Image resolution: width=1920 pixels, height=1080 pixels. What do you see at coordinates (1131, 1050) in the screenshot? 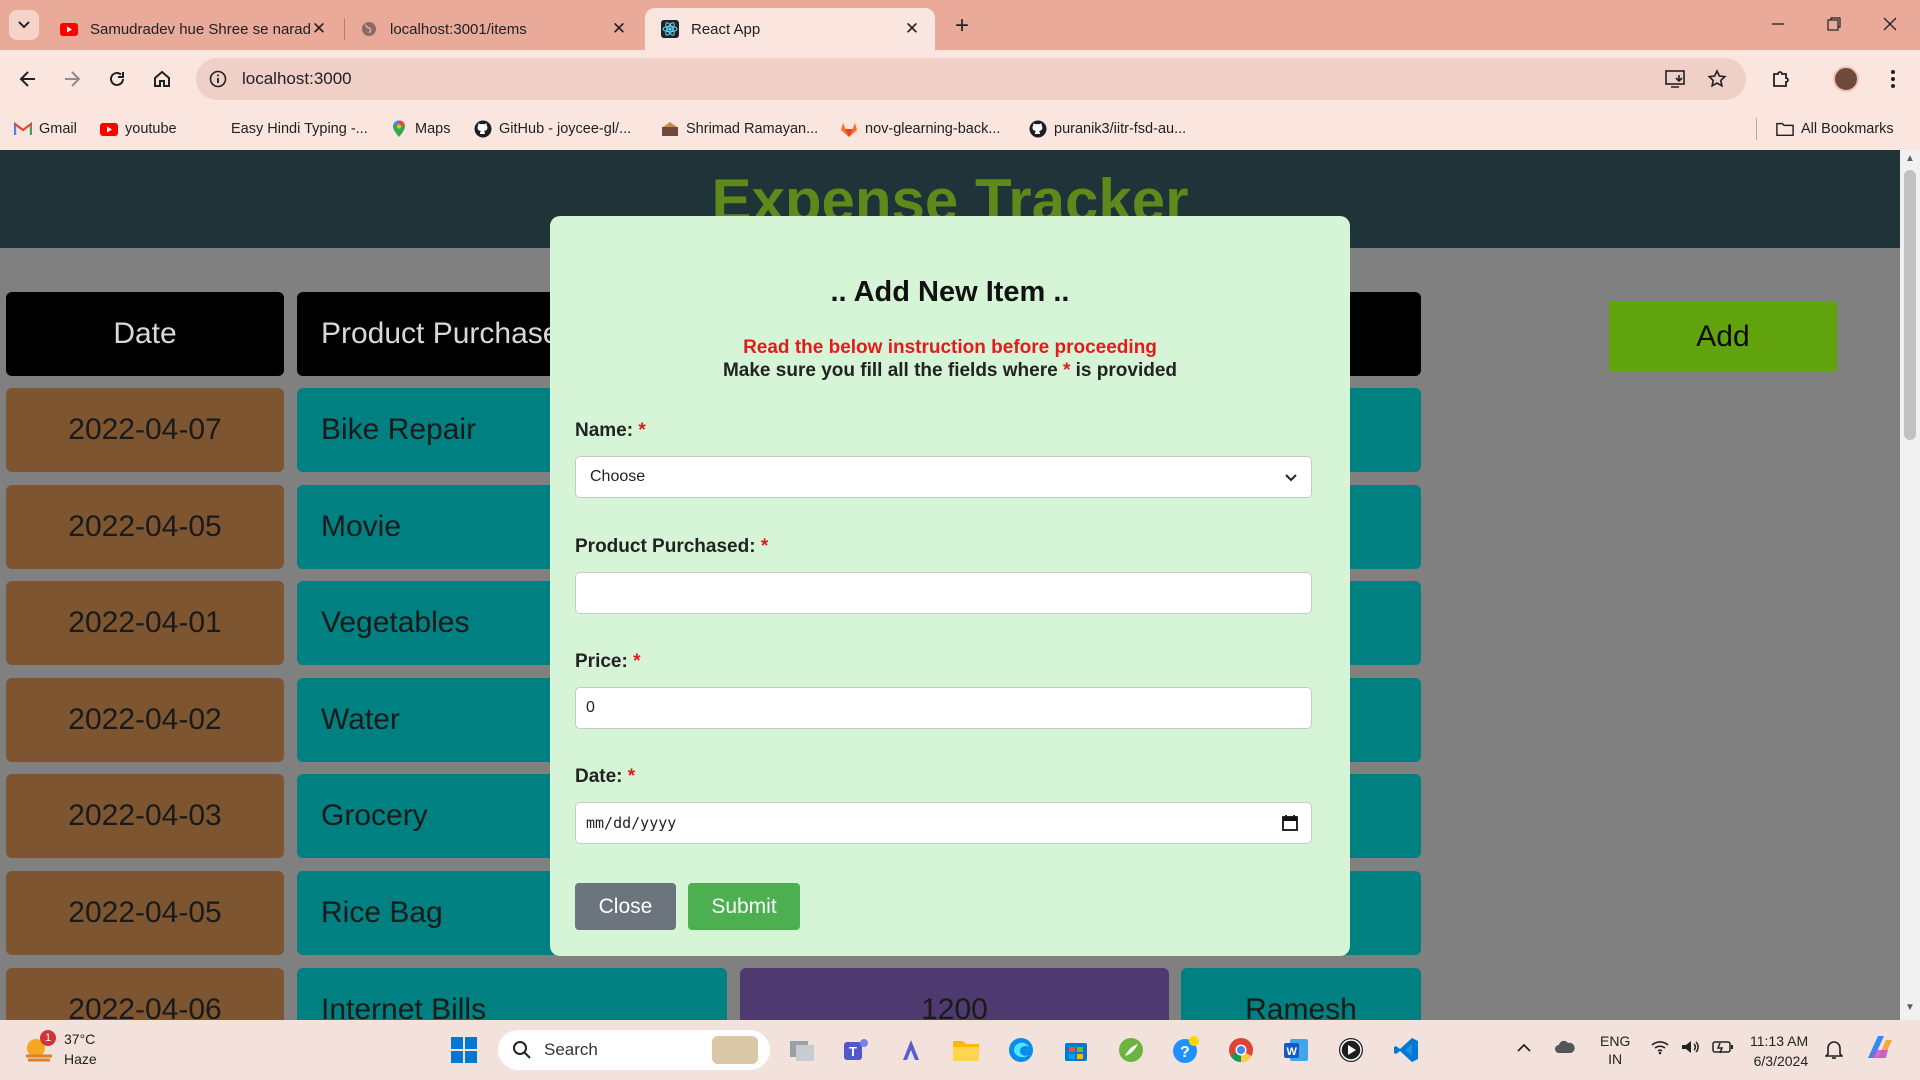
I see `spring-icon` at bounding box center [1131, 1050].